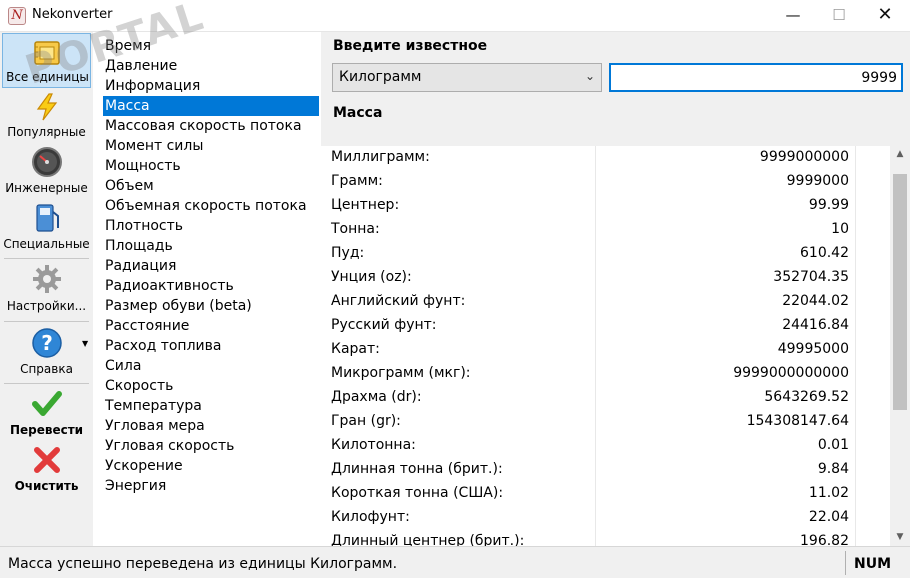 This screenshot has height=578, width=910. Describe the element at coordinates (211, 286) in the screenshot. I see `category-item: Радиоактивность` at that location.